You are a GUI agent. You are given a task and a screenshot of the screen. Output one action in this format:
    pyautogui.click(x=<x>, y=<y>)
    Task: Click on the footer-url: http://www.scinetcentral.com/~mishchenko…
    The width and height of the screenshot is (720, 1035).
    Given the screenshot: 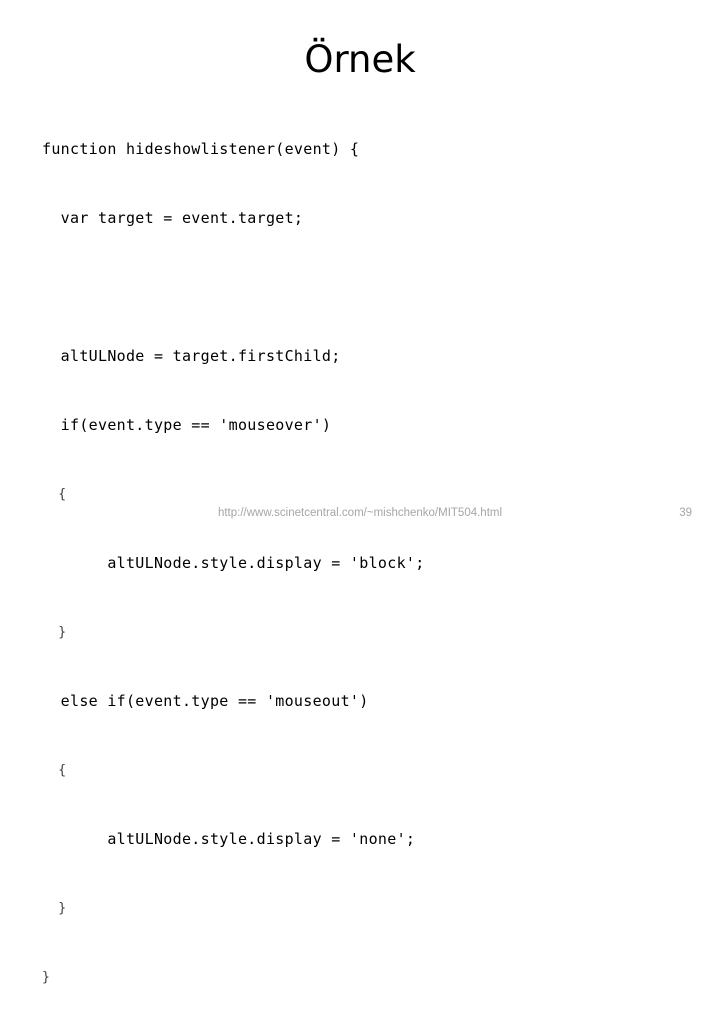 What is the action you would take?
    pyautogui.click(x=360, y=513)
    